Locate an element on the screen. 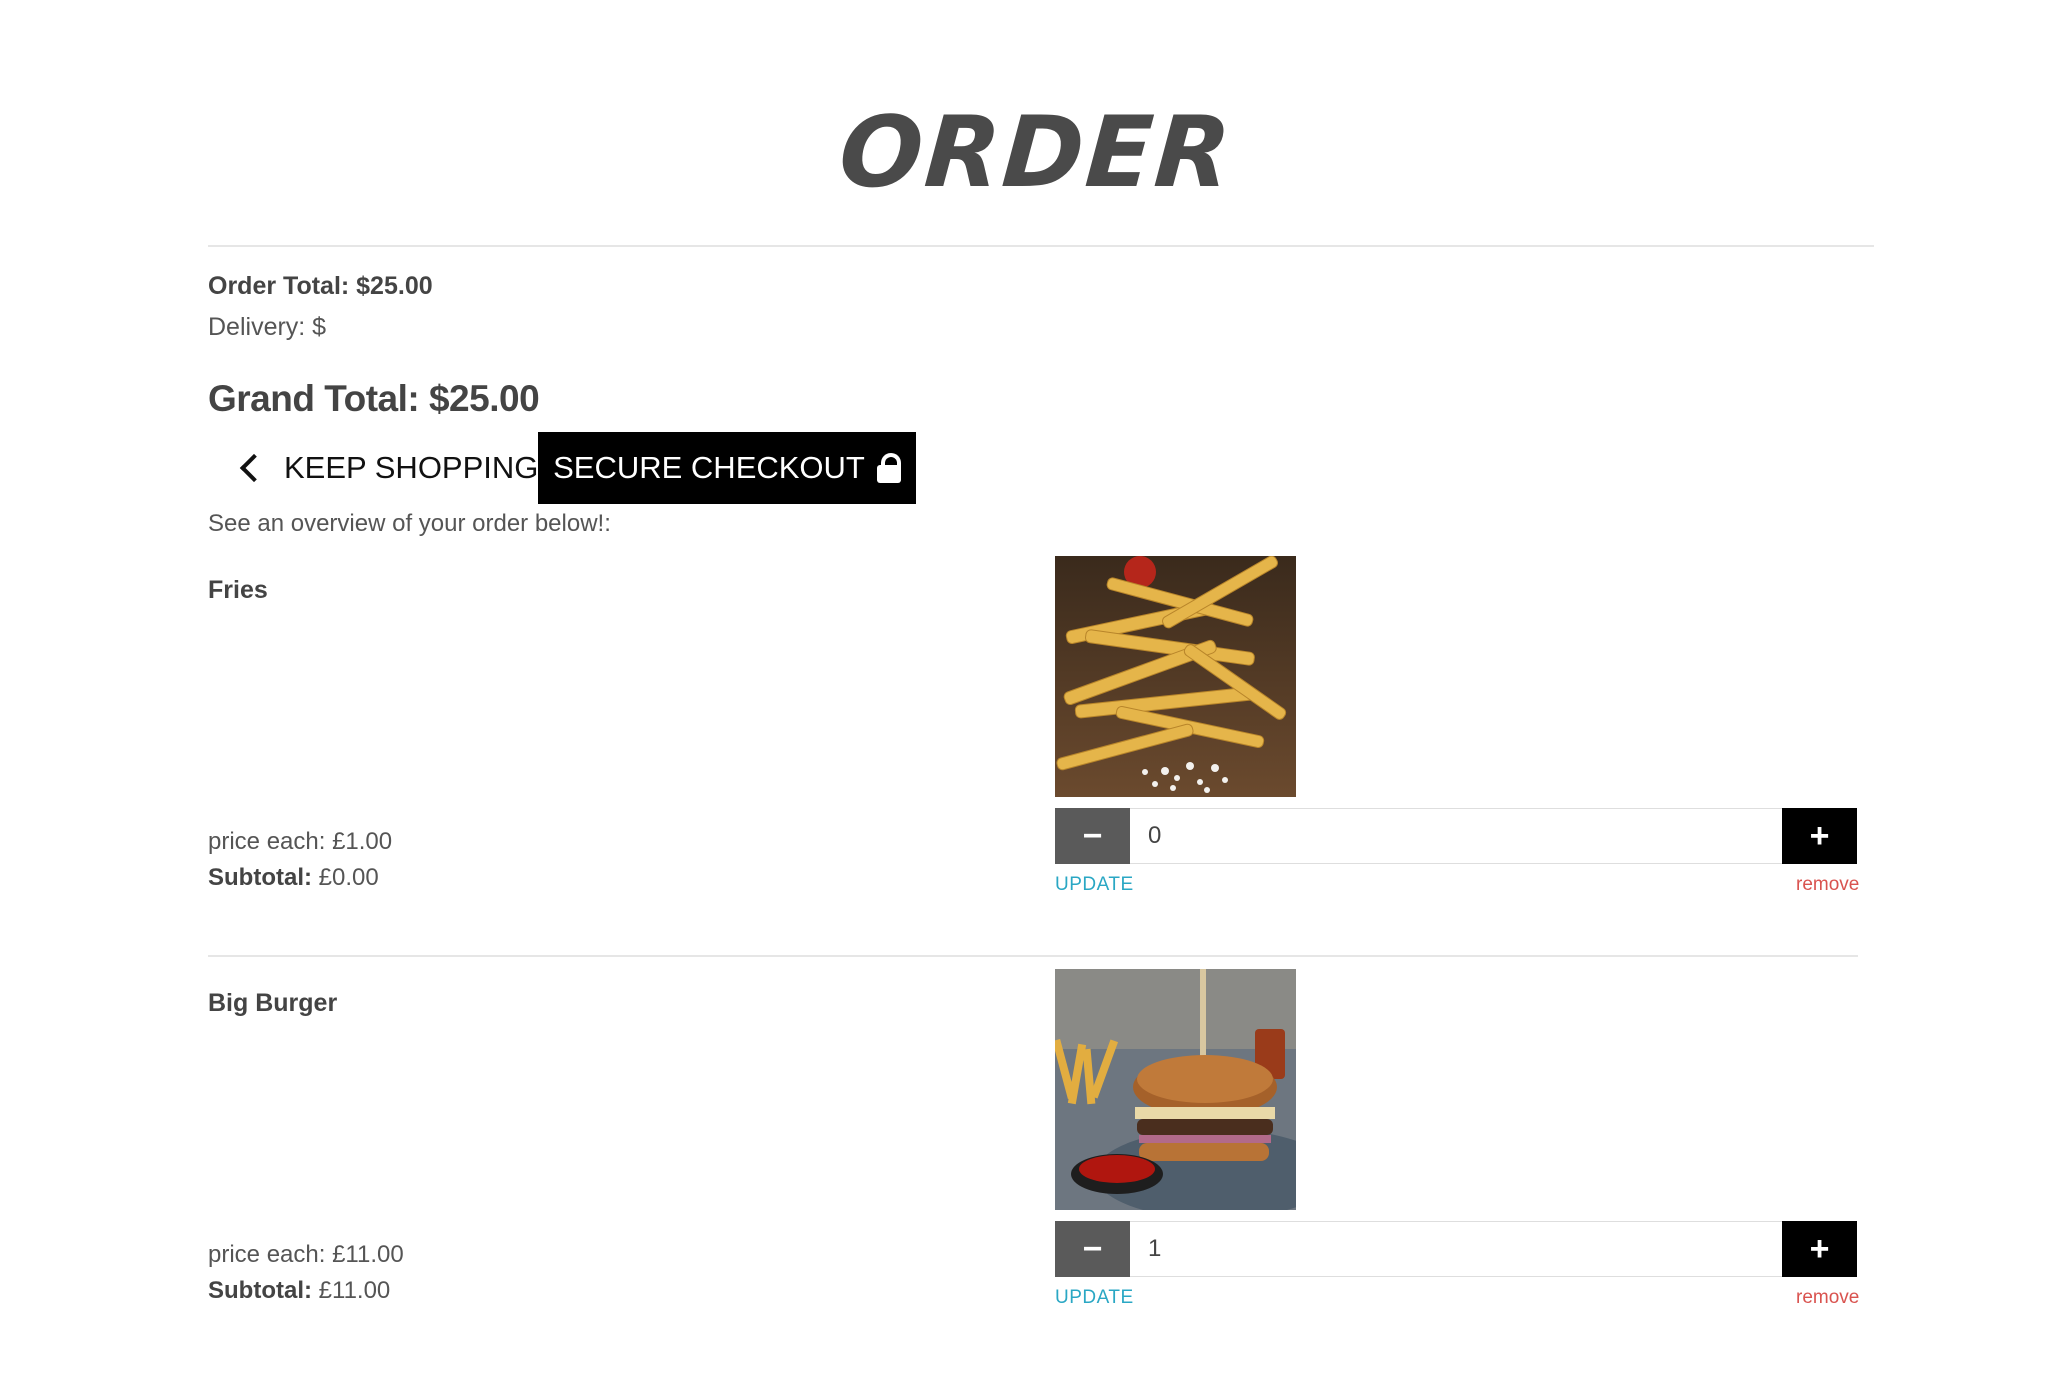  fries-image is located at coordinates (1175, 676).